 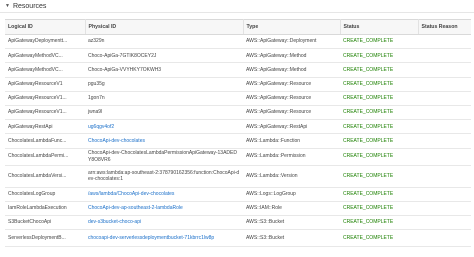 I want to click on type-cell: AWS::IAM::Role, so click(x=291, y=208).